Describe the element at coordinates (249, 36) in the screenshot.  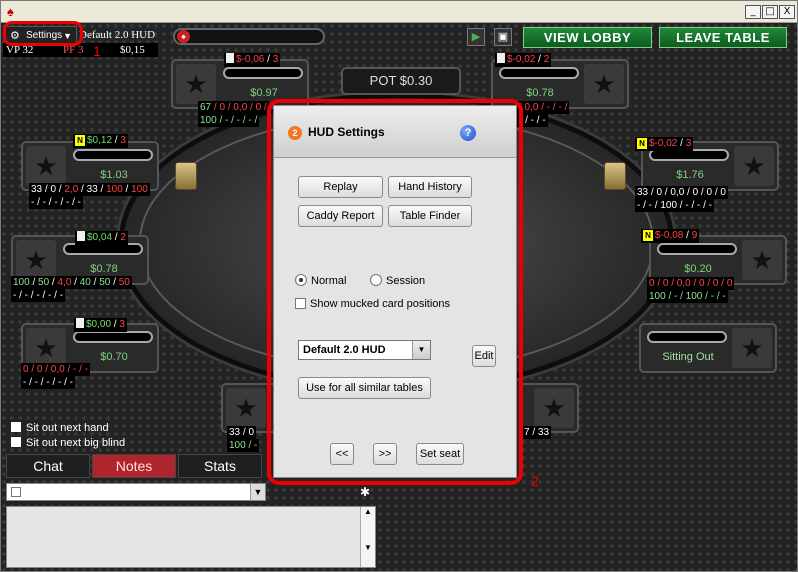
I see `player-search-bar: ♠` at that location.